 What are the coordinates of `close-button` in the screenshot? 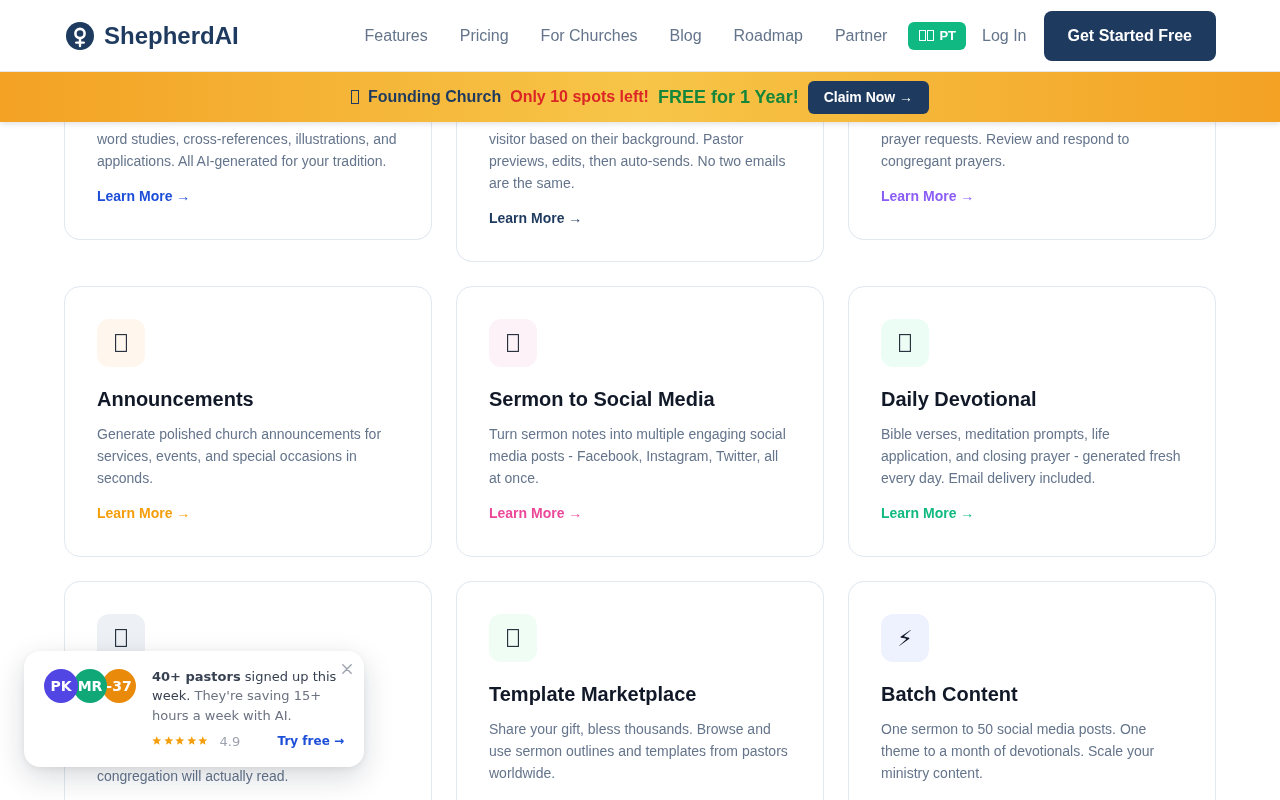 It's located at (347, 668).